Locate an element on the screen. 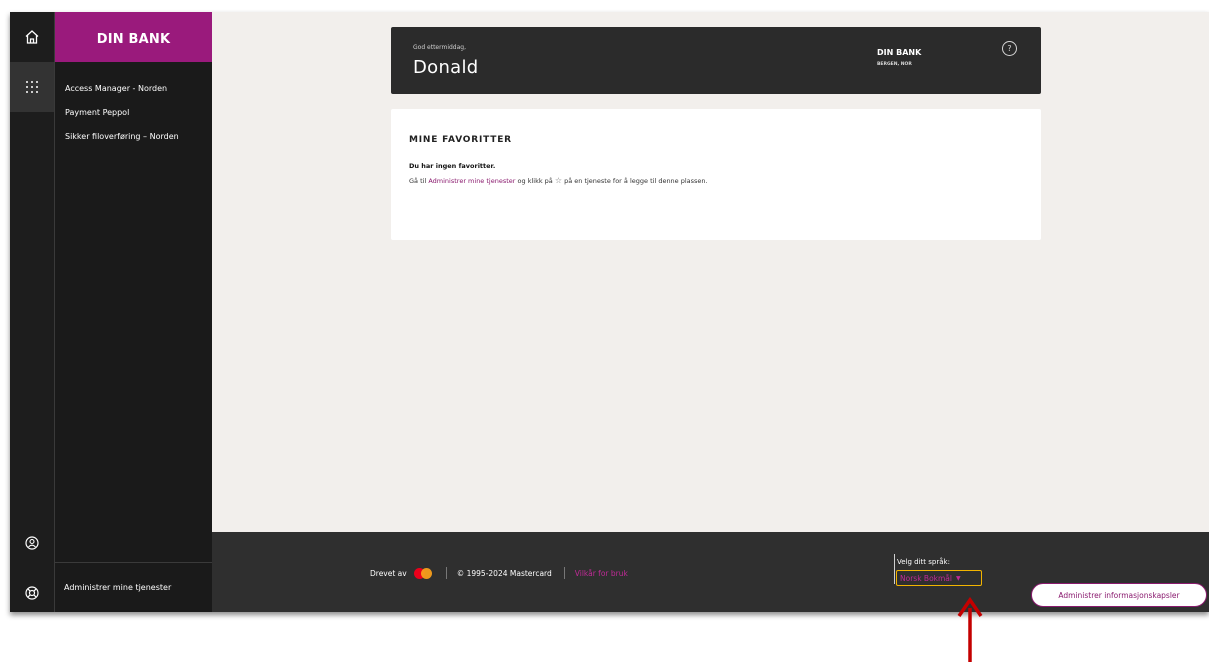  manage-services-link: Administrer mine tjenester is located at coordinates (133, 587).